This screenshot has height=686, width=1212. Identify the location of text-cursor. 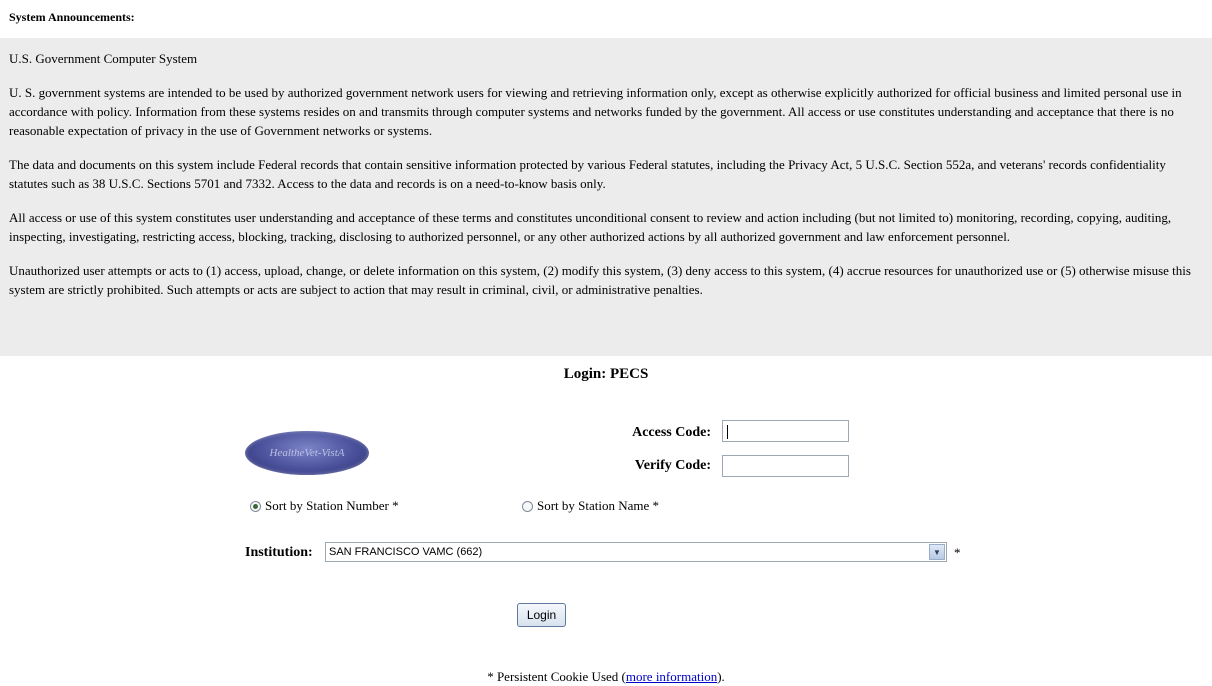
(727, 432).